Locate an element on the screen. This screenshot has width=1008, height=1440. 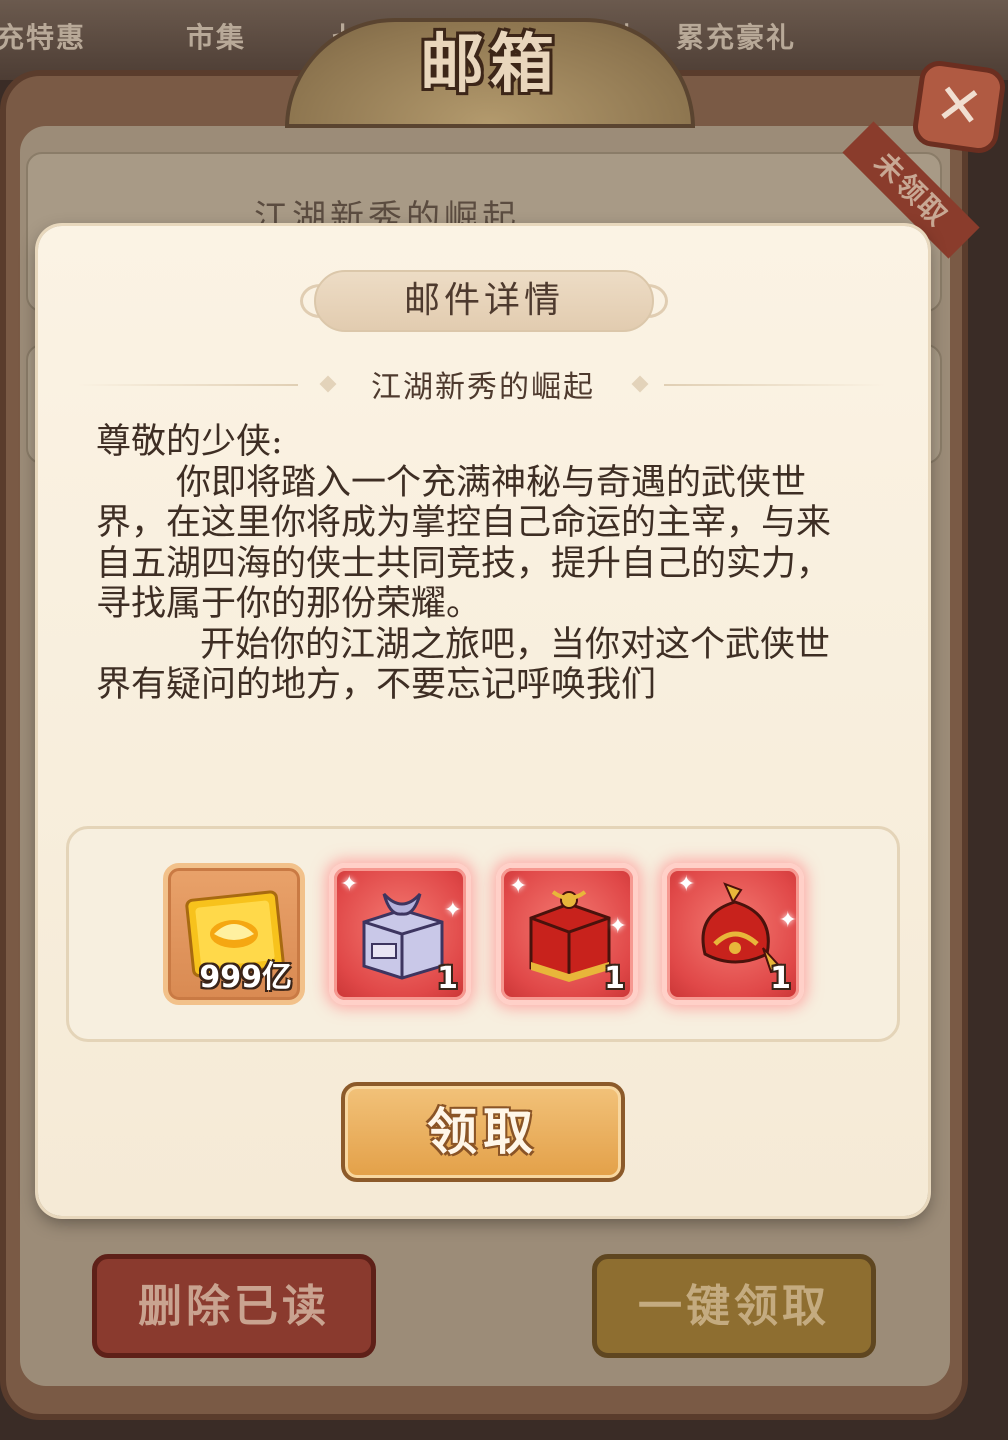
mail-paragraph: 开始你的江湖之旅吧，当你对这个武侠世界有疑问的地方，不要忘记呼唤我们 is located at coordinates (463, 665).